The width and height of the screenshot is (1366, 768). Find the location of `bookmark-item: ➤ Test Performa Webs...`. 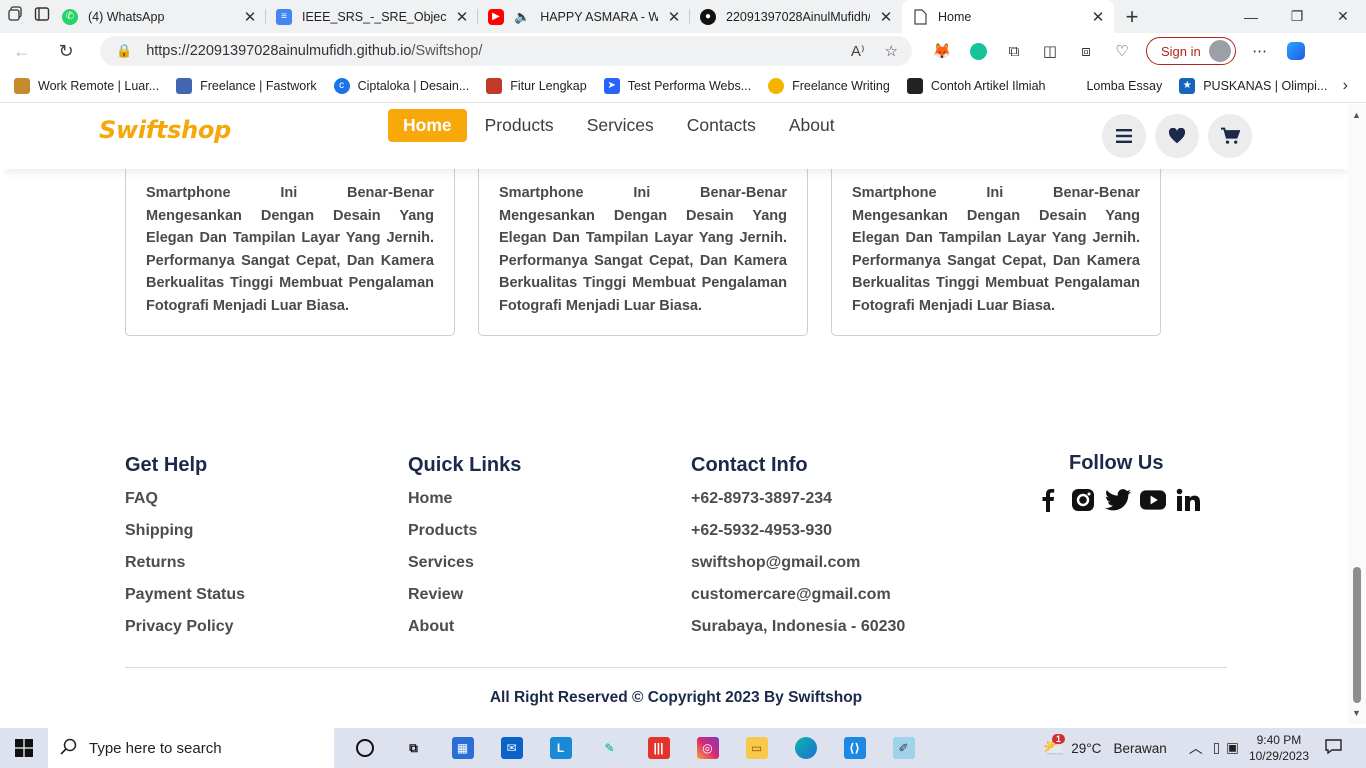

bookmark-item: ➤ Test Performa Webs... is located at coordinates (677, 85).